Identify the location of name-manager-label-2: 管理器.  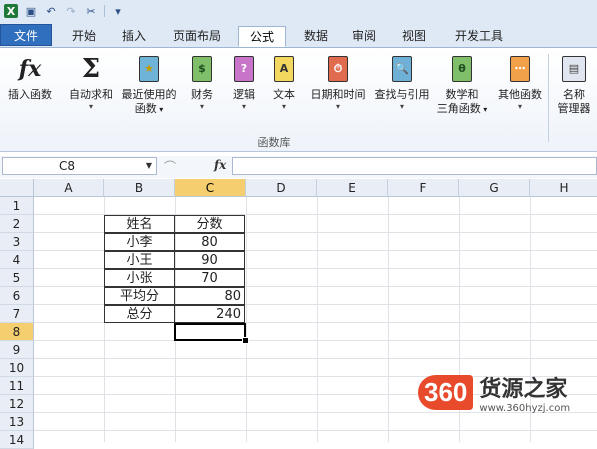
(574, 108).